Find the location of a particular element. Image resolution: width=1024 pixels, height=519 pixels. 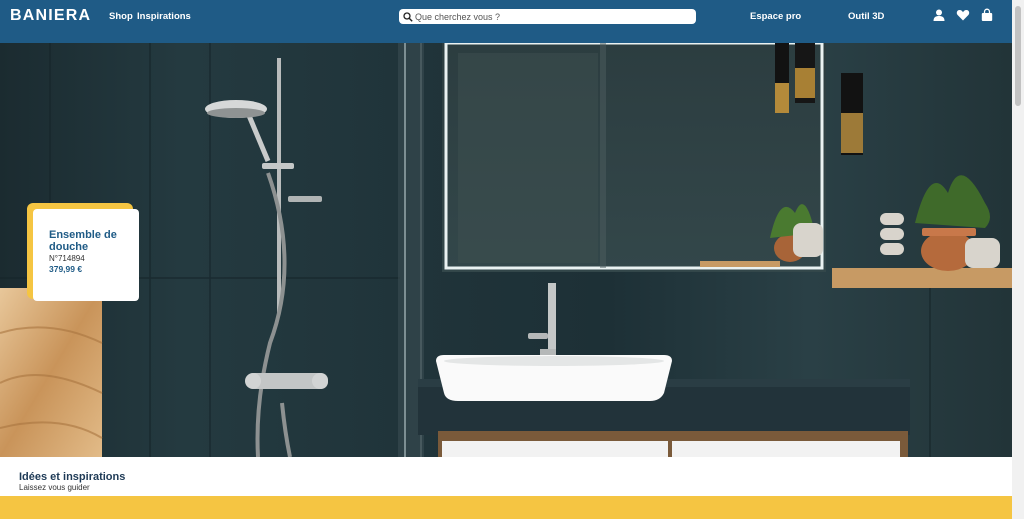

section-title: Idées et inspirations is located at coordinates (72, 477).